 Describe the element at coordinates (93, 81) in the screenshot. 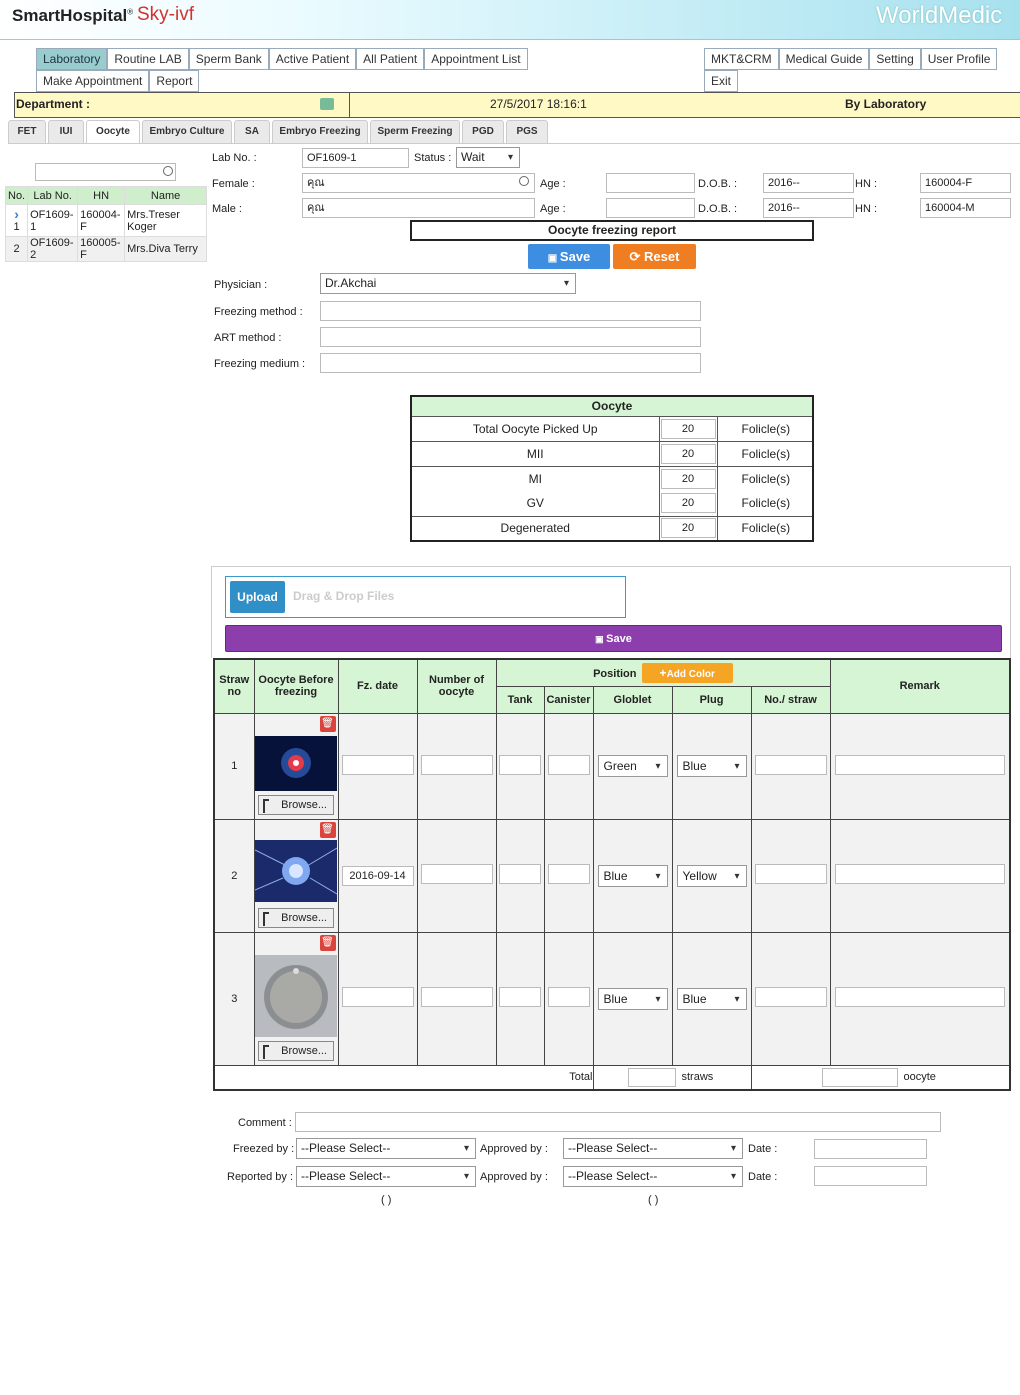

I see `nav-make-appointment: Make Appointment` at that location.